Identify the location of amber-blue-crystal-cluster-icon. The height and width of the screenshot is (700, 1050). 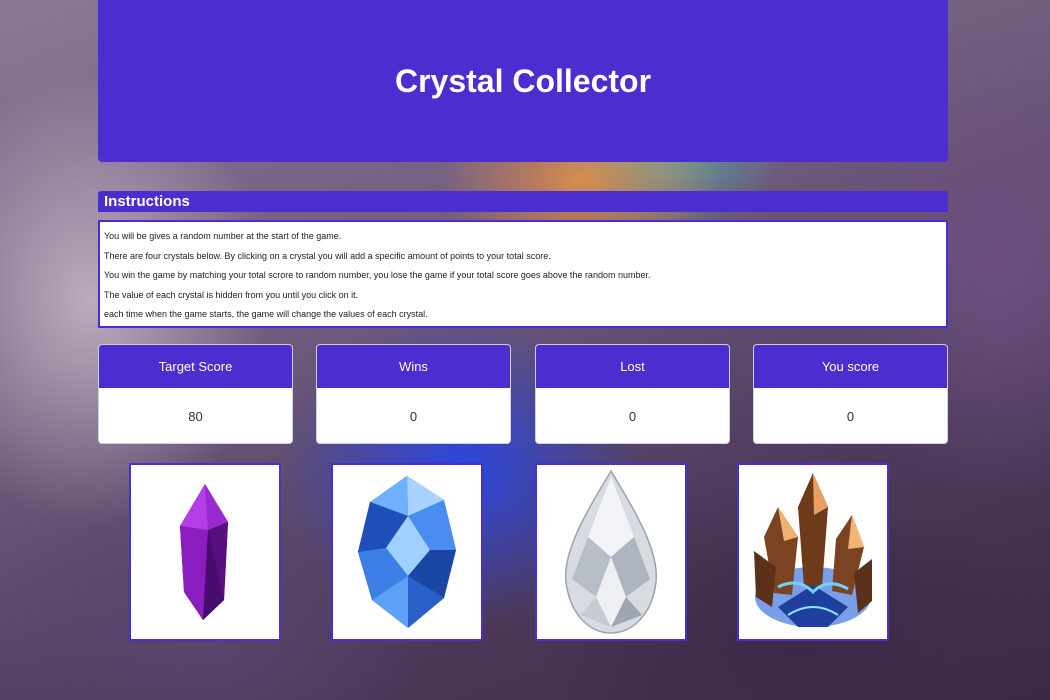
(813, 550).